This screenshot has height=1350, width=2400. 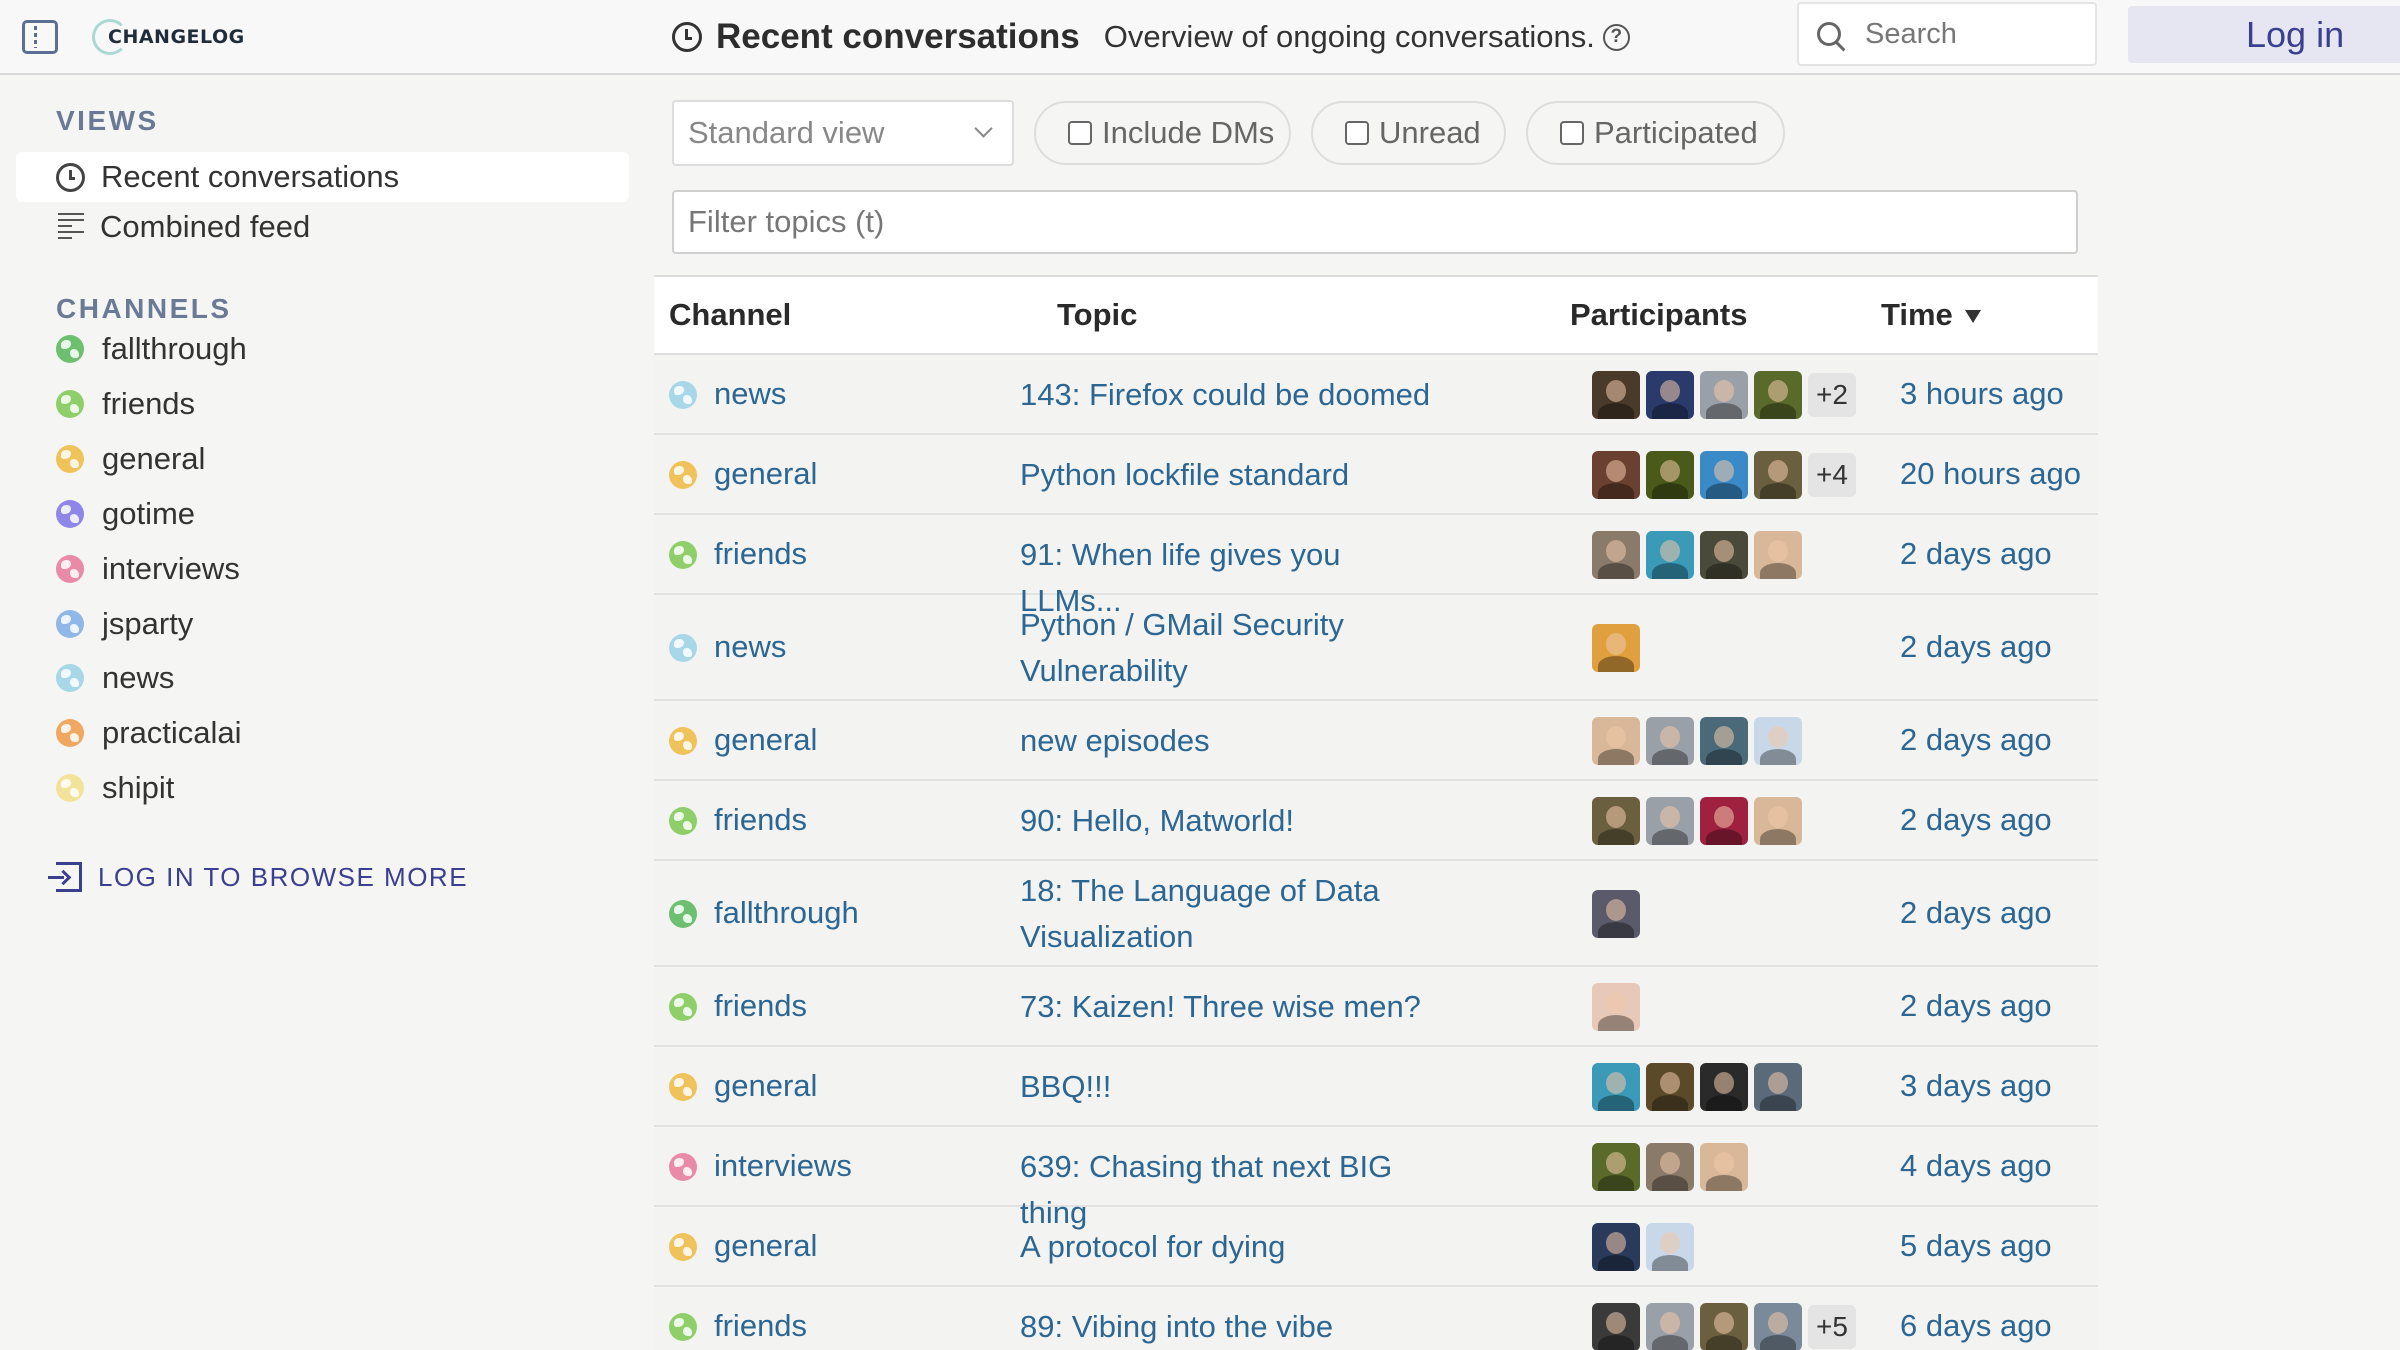 I want to click on sidebar-item-recent-conversations: Recent conversations, so click(x=322, y=177).